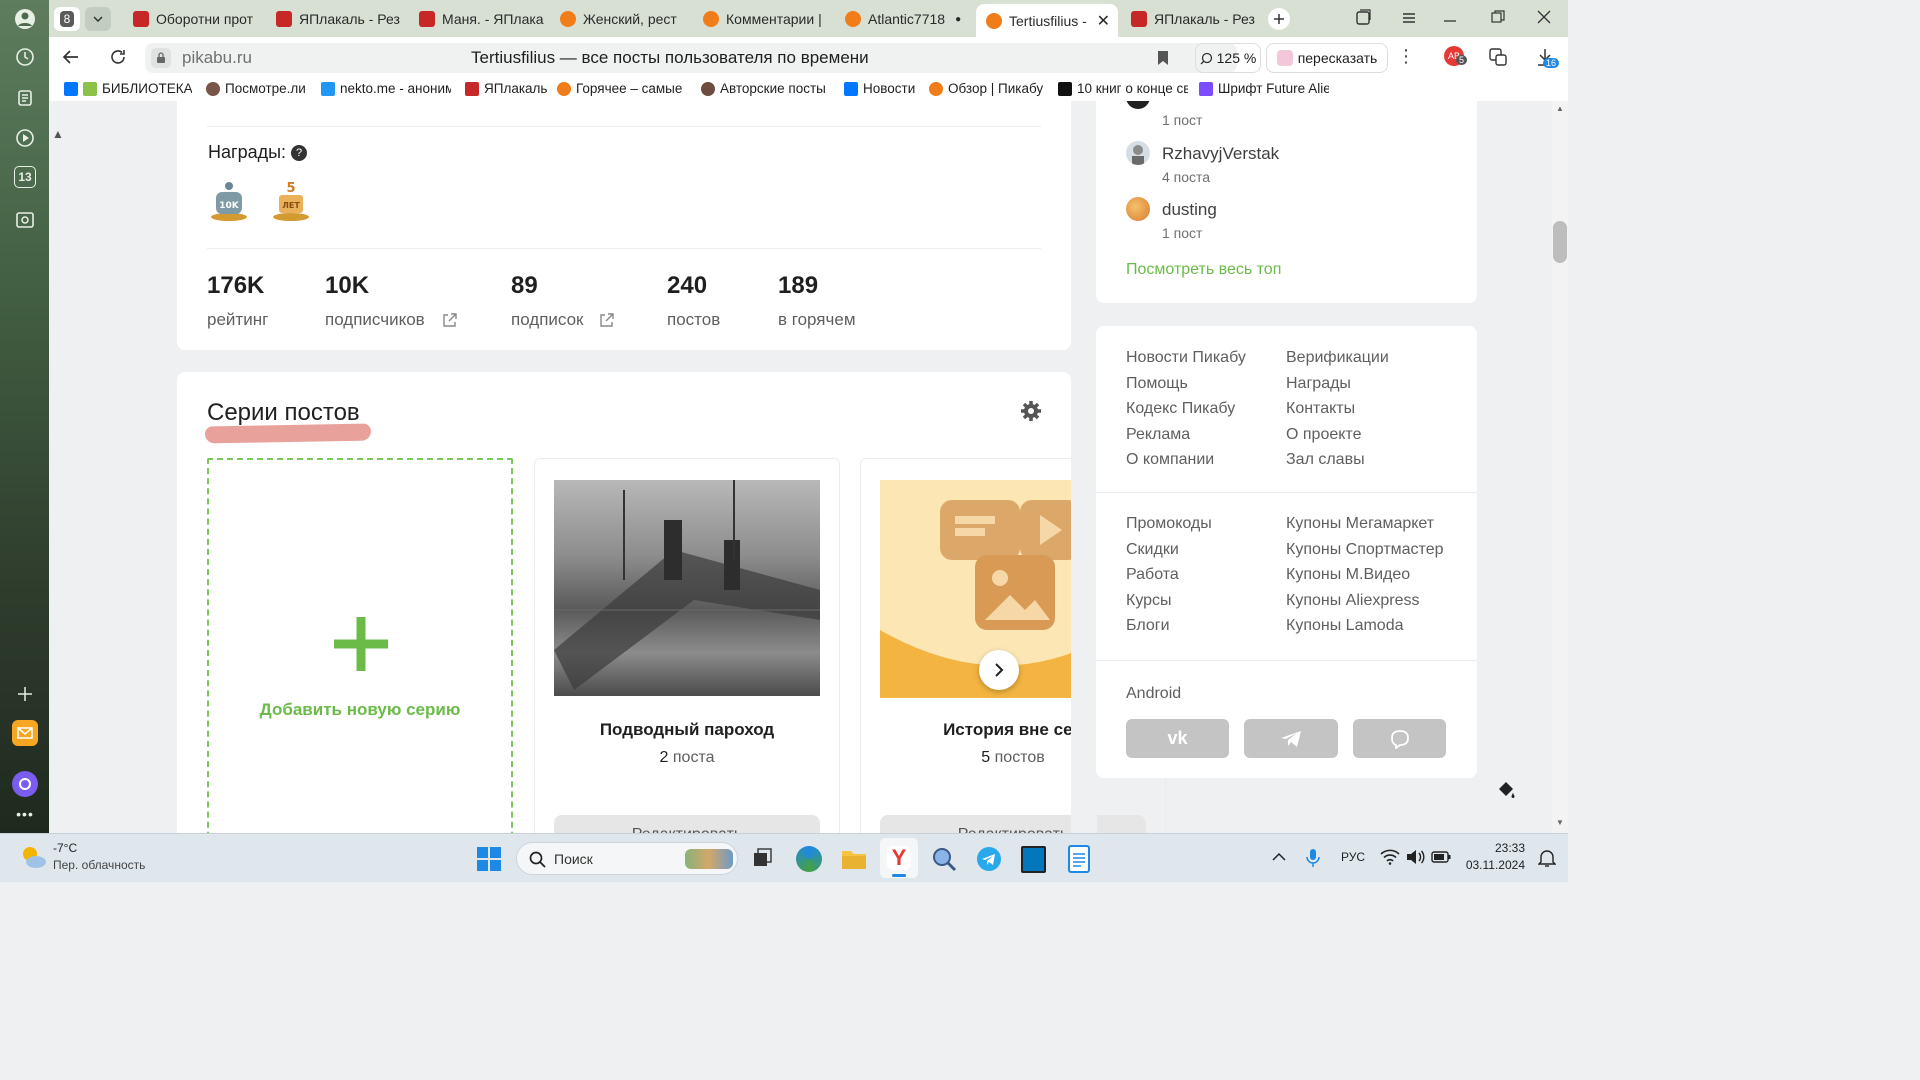 The image size is (1920, 1080). Describe the element at coordinates (1169, 605) in the screenshot. I see `link: Курсы` at that location.